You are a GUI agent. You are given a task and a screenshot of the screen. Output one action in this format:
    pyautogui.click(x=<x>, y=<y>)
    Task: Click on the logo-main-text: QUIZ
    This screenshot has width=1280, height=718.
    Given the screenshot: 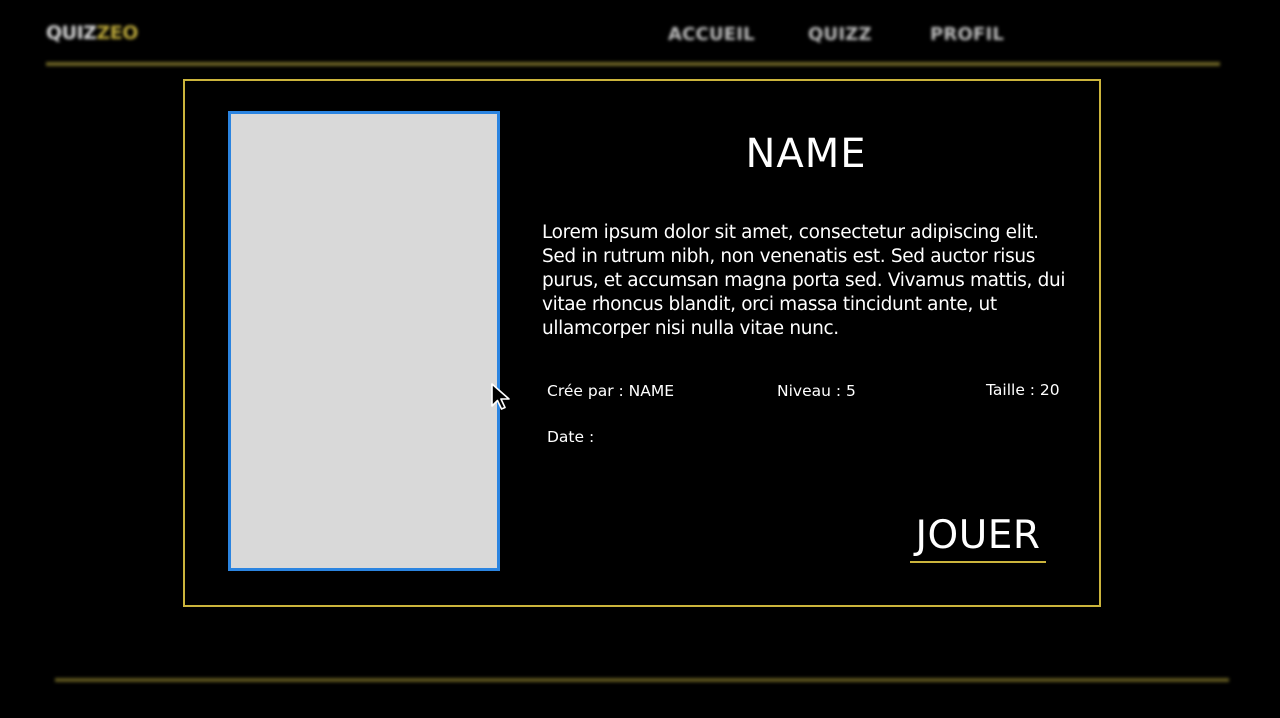 What is the action you would take?
    pyautogui.click(x=71, y=33)
    